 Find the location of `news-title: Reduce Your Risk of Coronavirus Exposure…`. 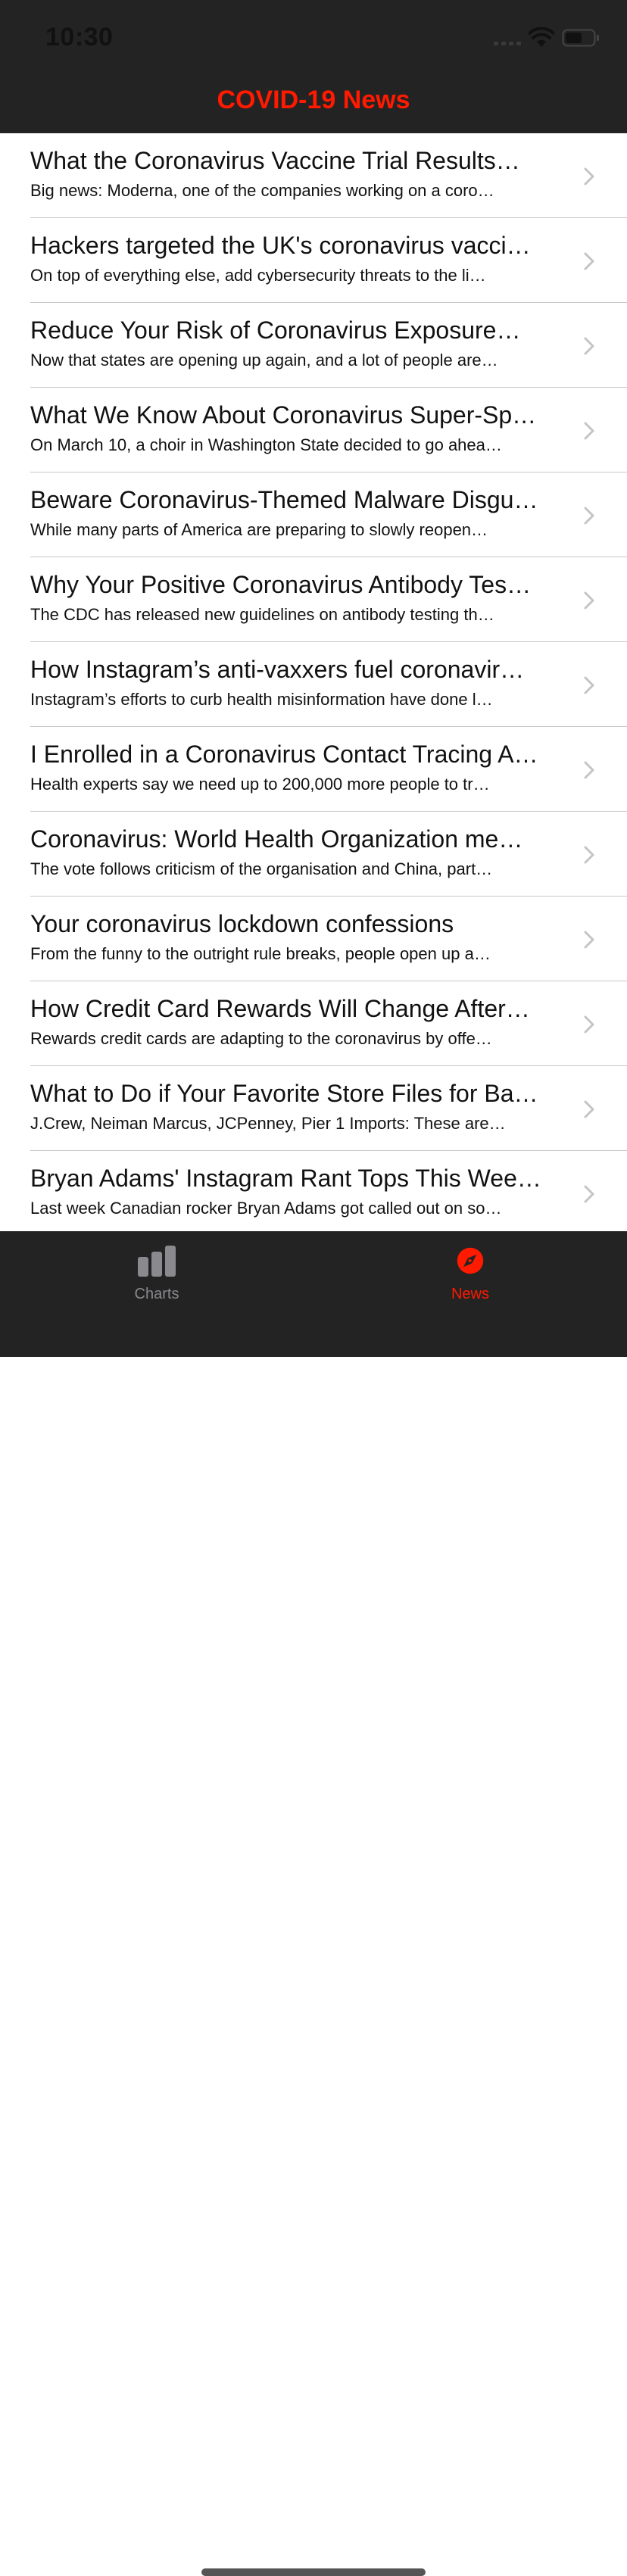

news-title: Reduce Your Risk of Coronavirus Exposure… is located at coordinates (275, 330).